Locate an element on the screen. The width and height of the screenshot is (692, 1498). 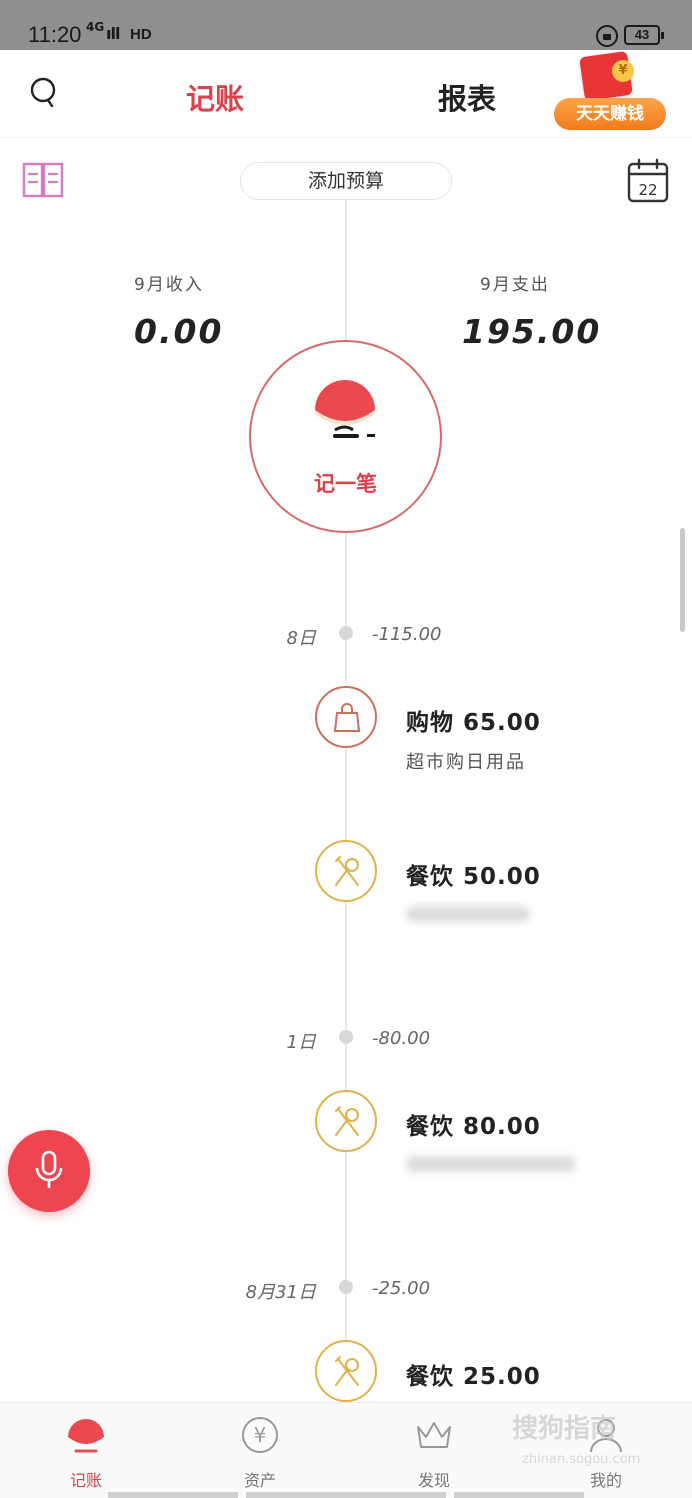
calendar-day: 22 is located at coordinates (647, 190).